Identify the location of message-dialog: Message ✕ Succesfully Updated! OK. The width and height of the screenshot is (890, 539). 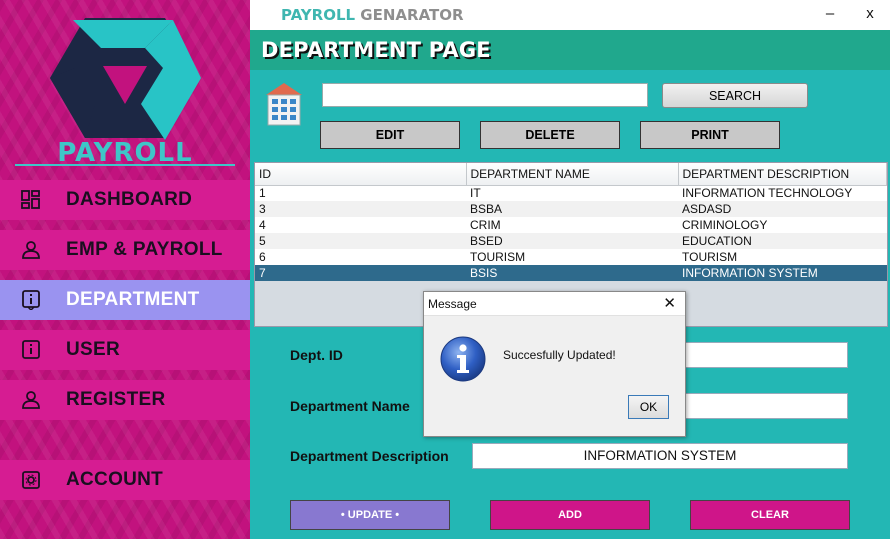
(554, 364).